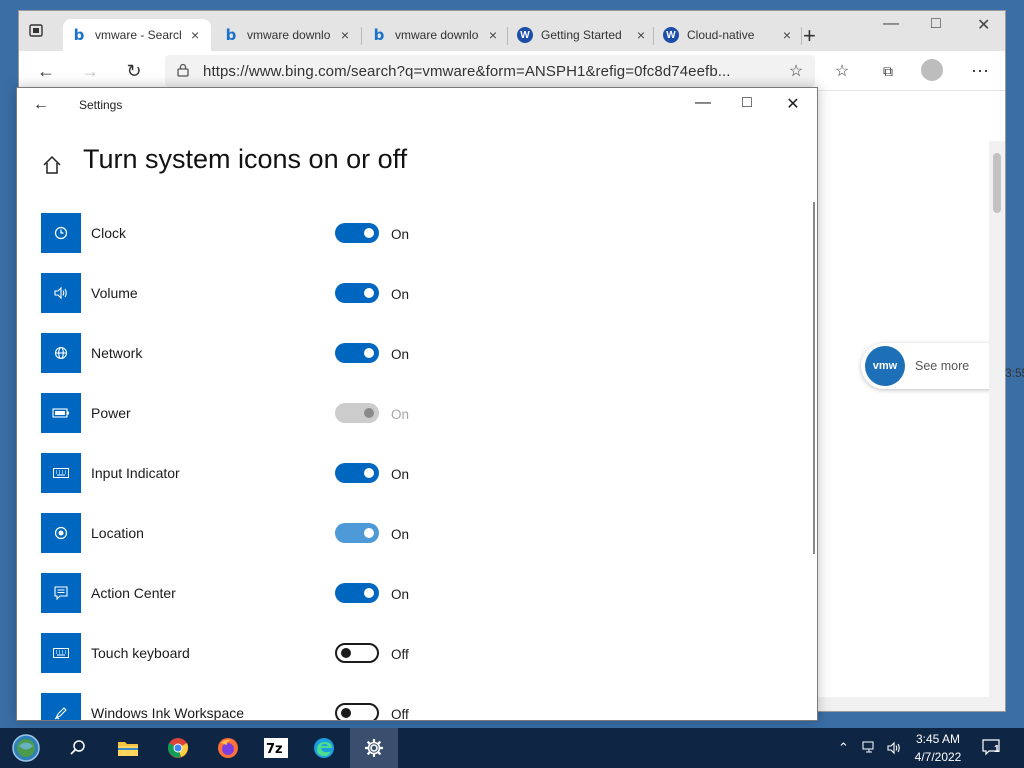  I want to click on more-menu-icon: ⋯, so click(980, 71).